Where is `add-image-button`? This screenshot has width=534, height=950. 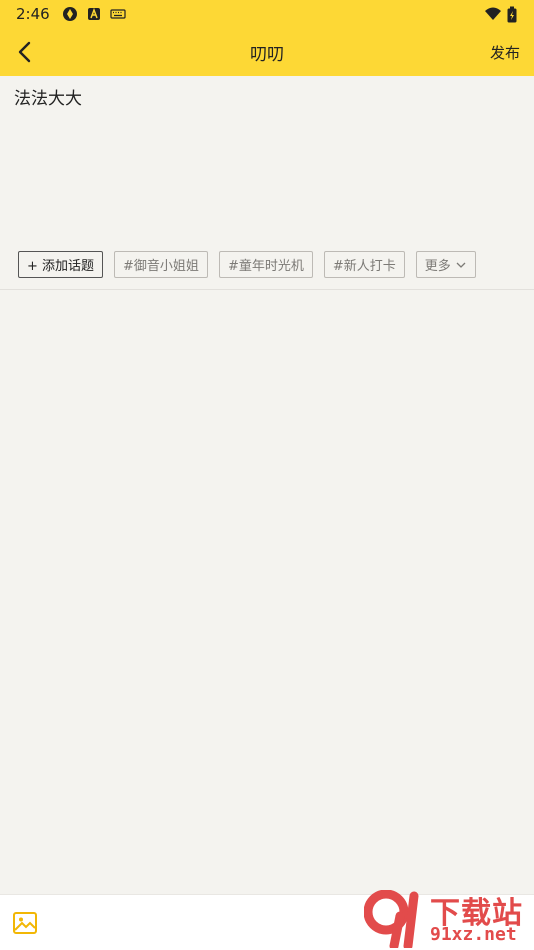 add-image-button is located at coordinates (25, 923).